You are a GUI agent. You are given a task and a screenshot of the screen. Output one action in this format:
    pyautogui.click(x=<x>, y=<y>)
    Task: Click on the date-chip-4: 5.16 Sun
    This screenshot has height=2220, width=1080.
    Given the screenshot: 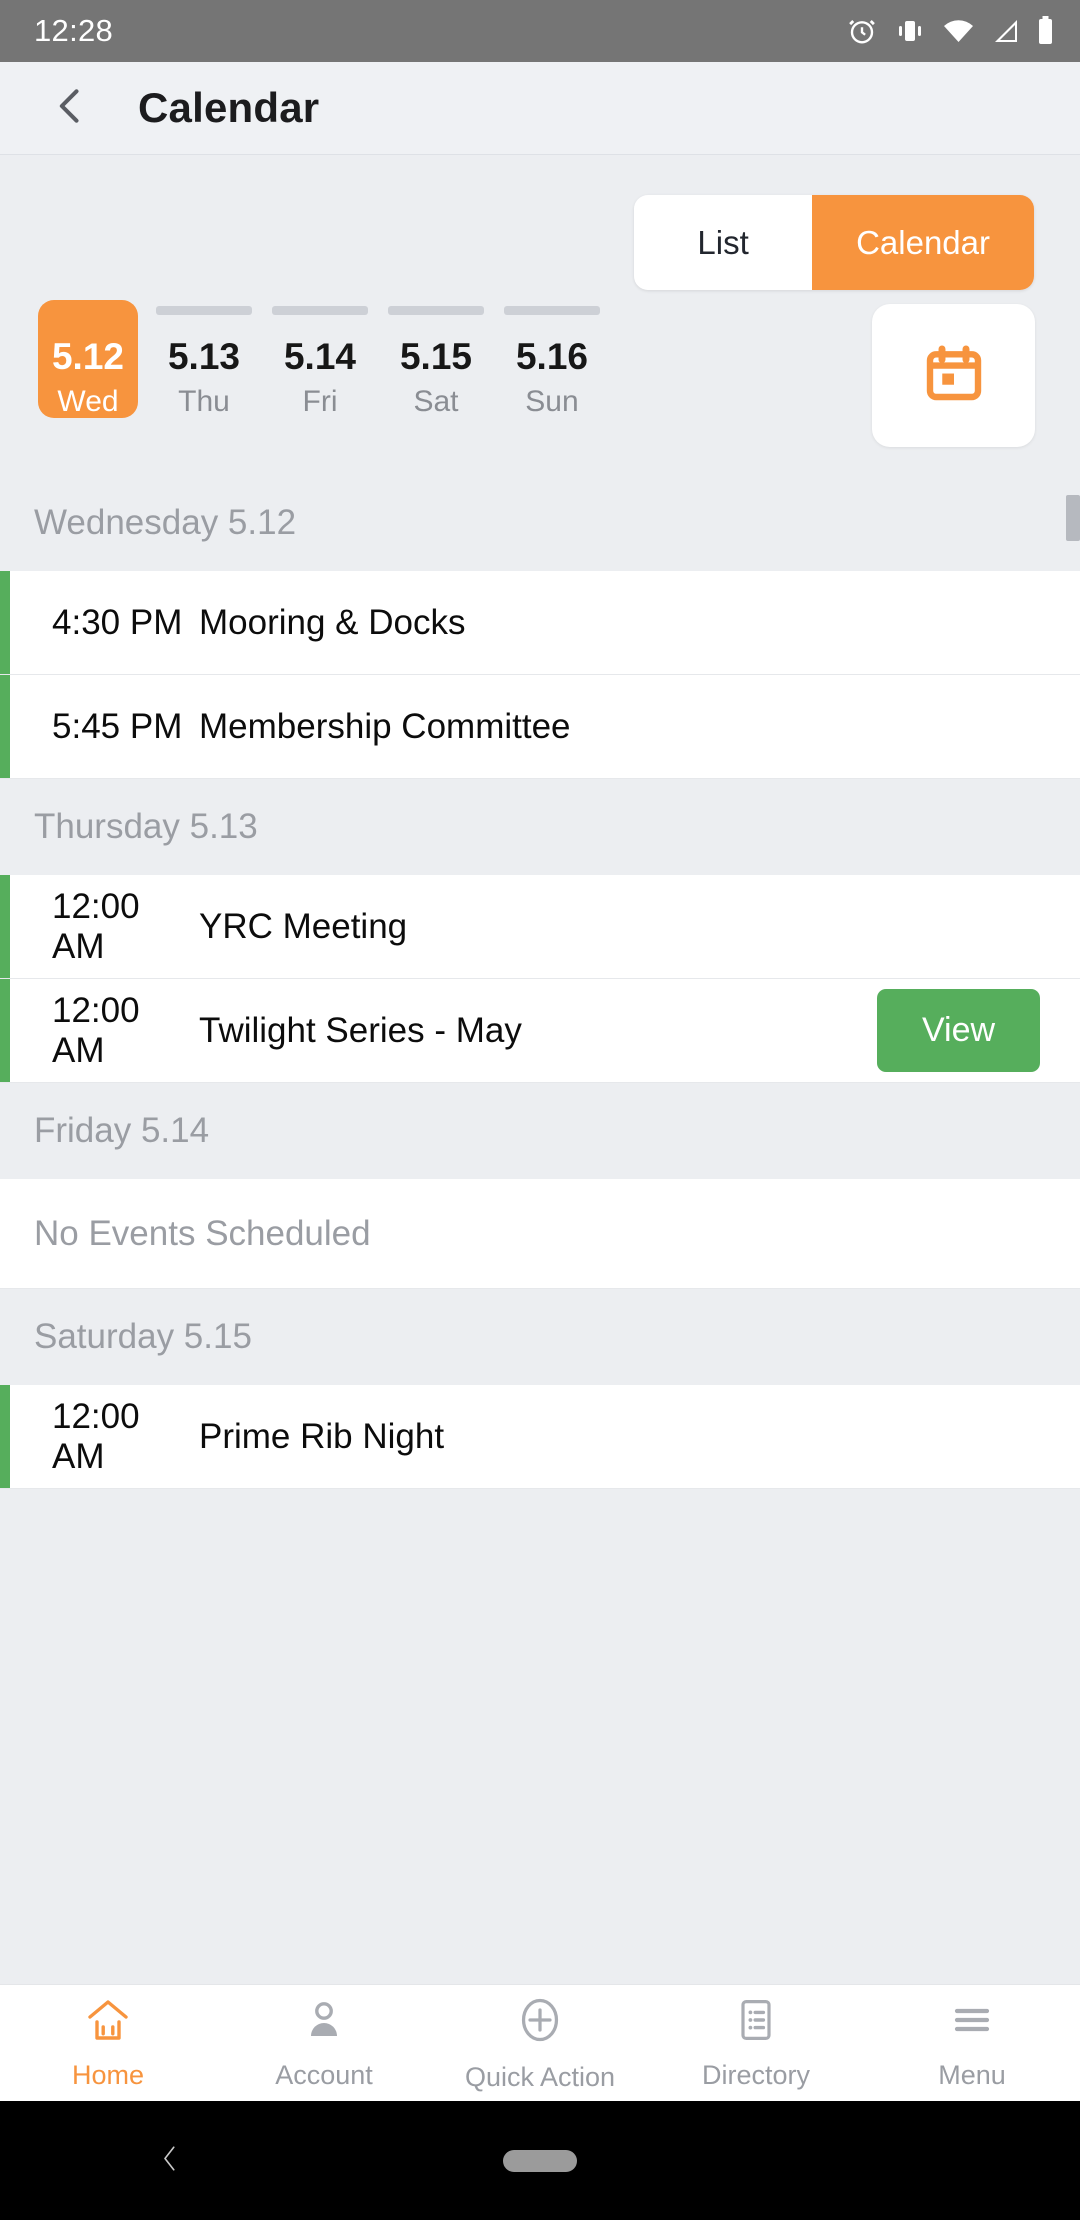 What is the action you would take?
    pyautogui.click(x=552, y=358)
    